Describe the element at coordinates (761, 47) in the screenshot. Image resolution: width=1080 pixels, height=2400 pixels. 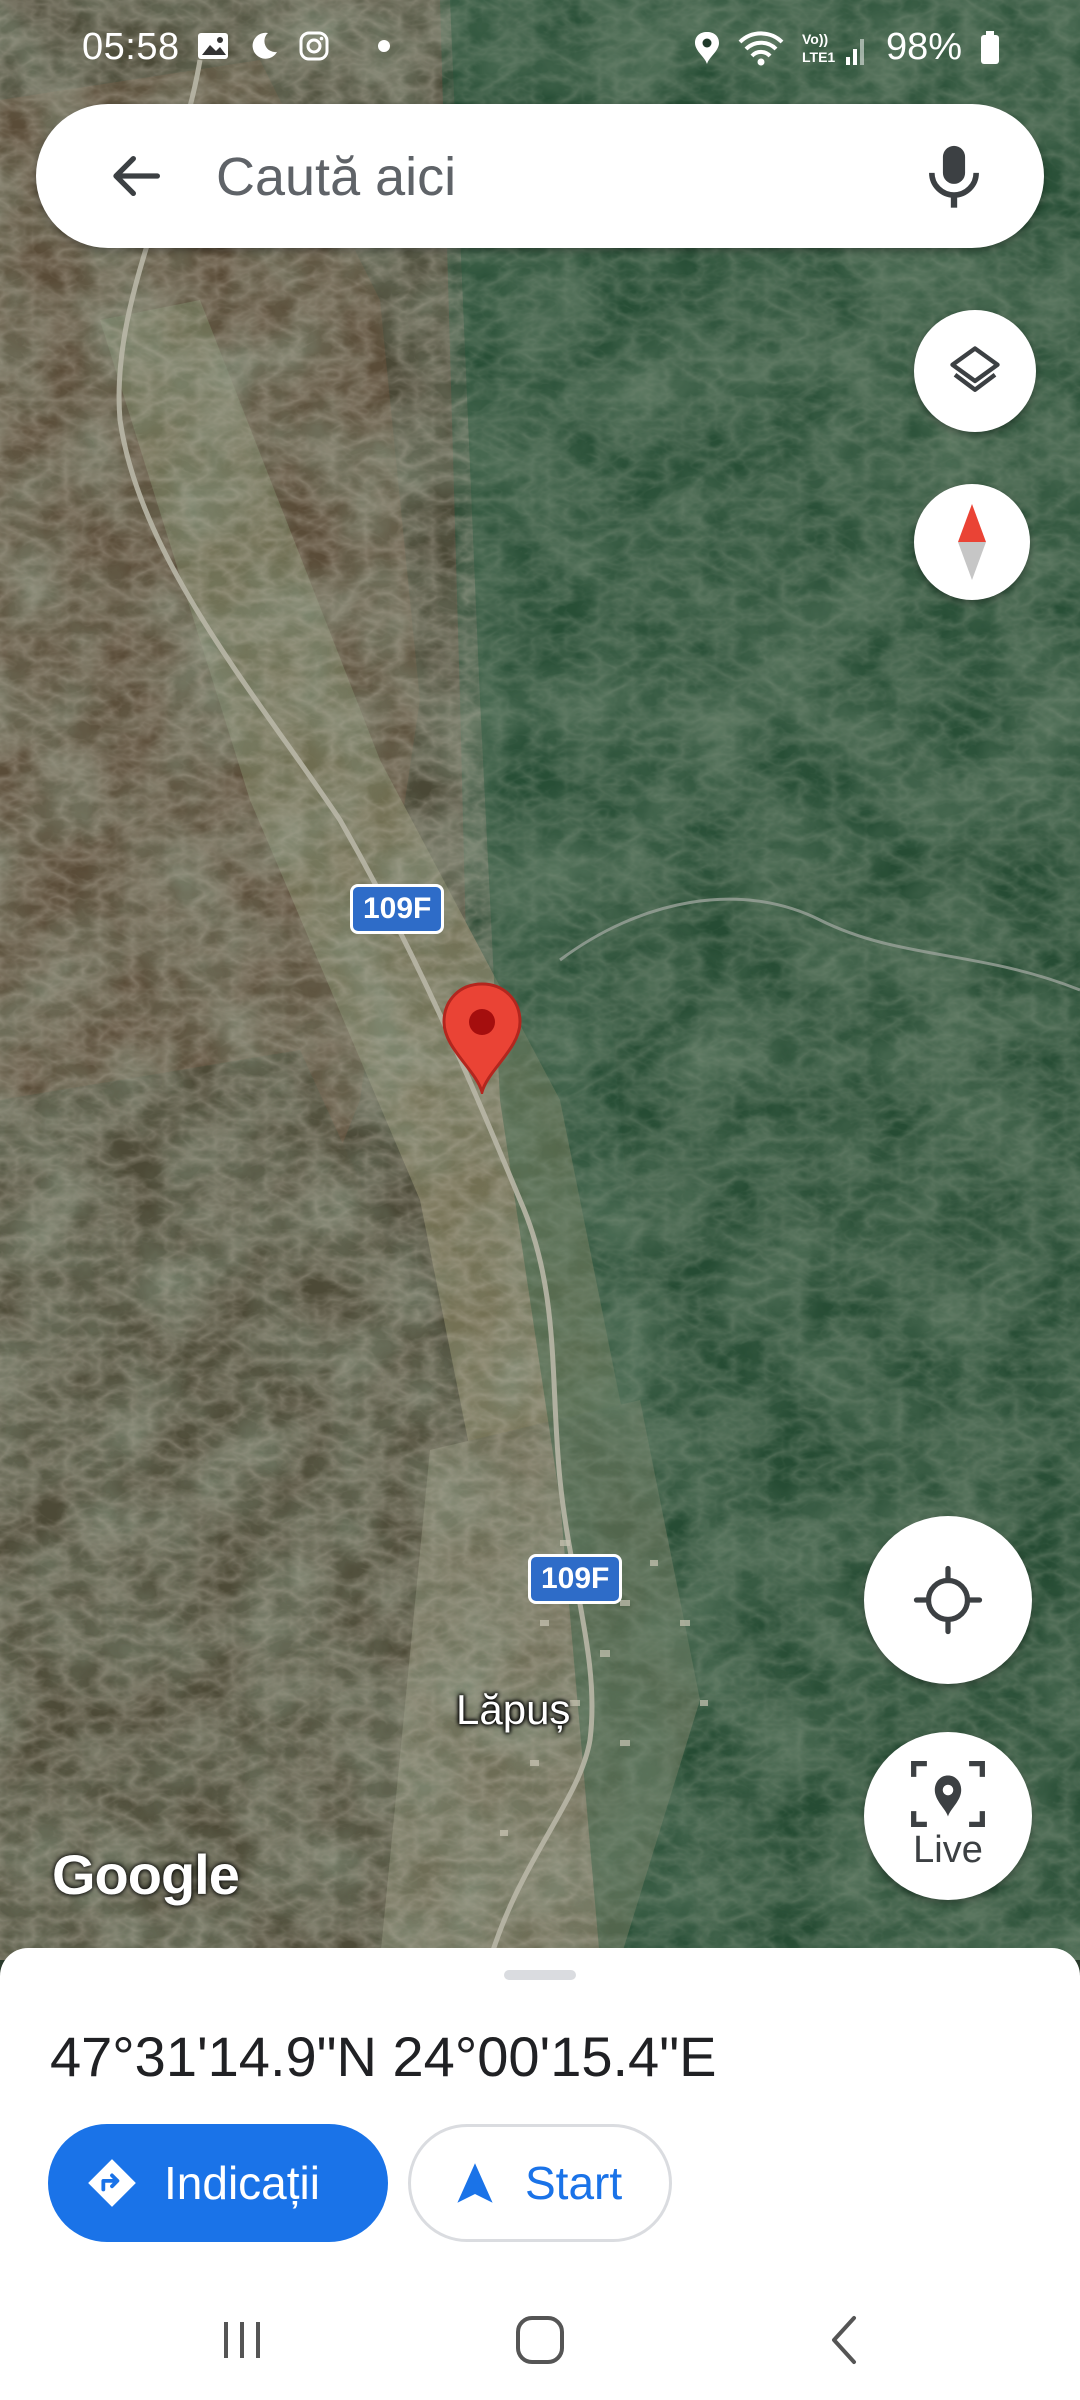
I see `wifi-icon` at that location.